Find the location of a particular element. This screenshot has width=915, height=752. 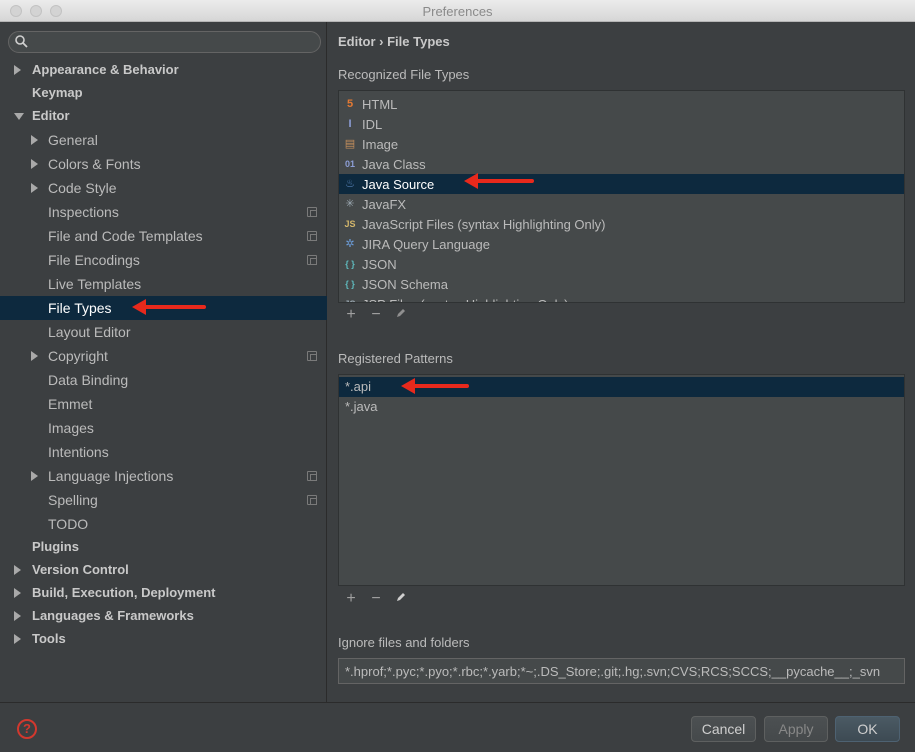

sidebar-item-spelling: Spelling is located at coordinates (163, 500).